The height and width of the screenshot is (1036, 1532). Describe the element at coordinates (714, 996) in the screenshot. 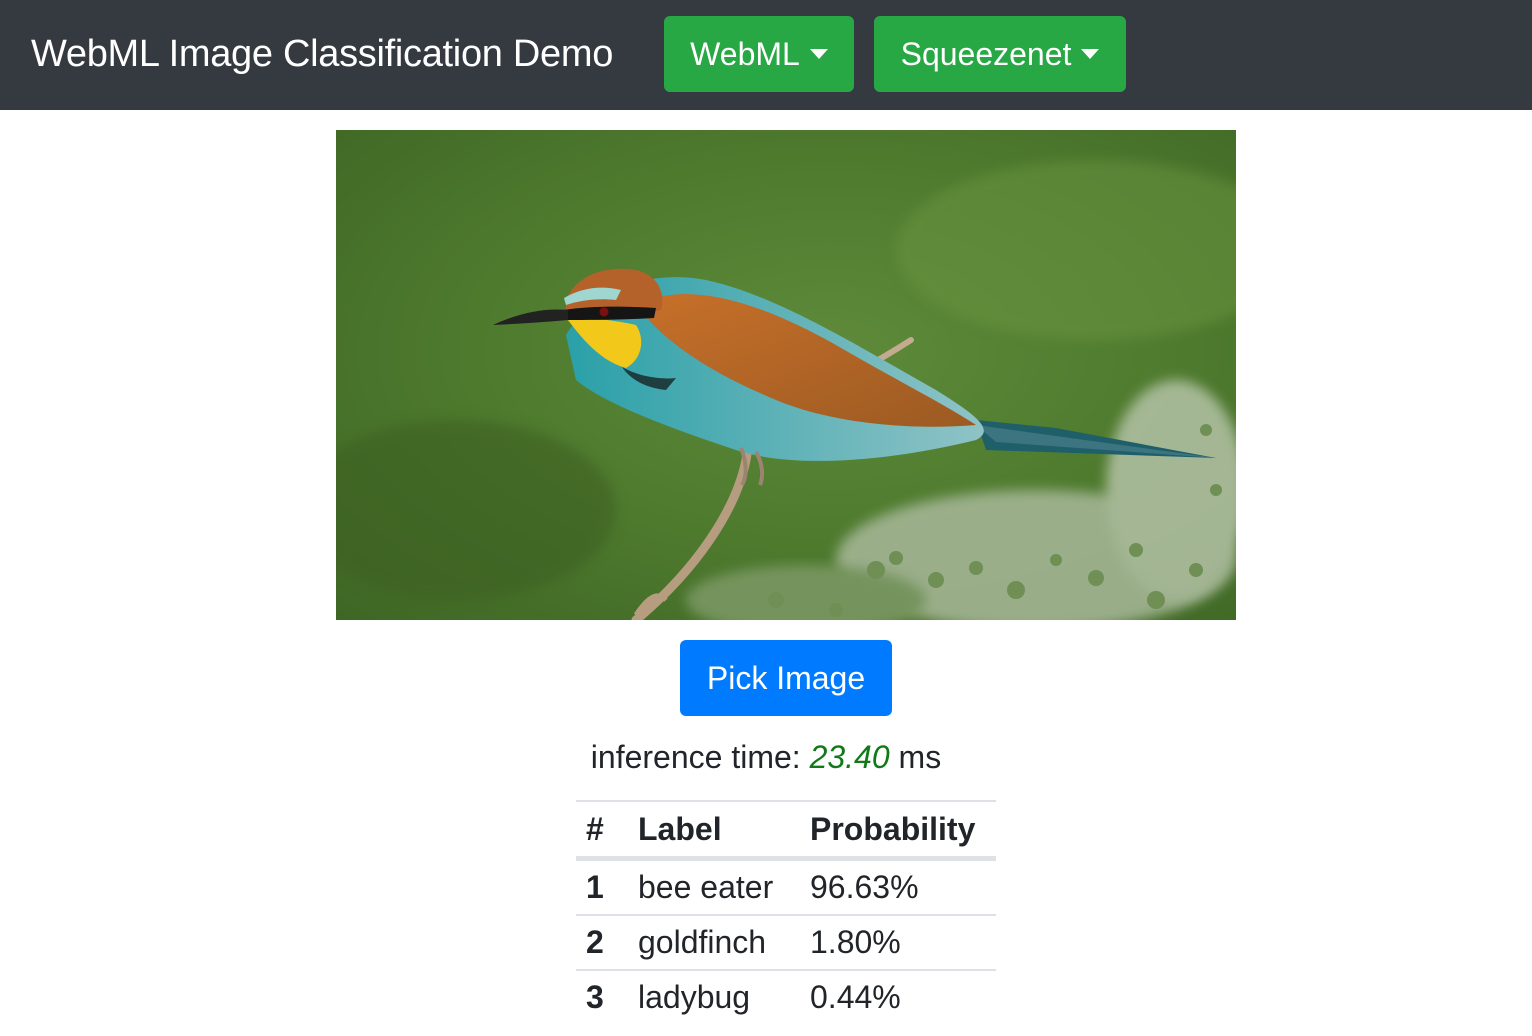

I see `row-label: ladybug` at that location.